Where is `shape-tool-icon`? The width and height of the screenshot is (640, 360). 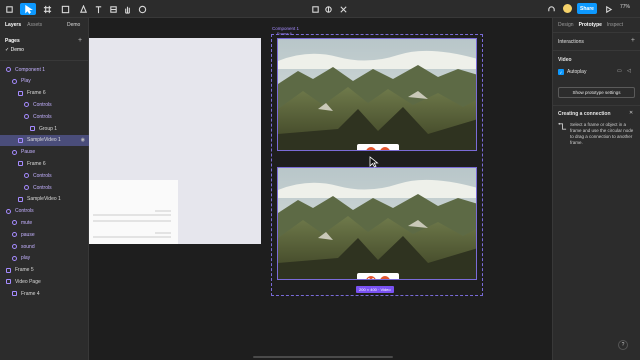
shape-tool-icon is located at coordinates (65, 9).